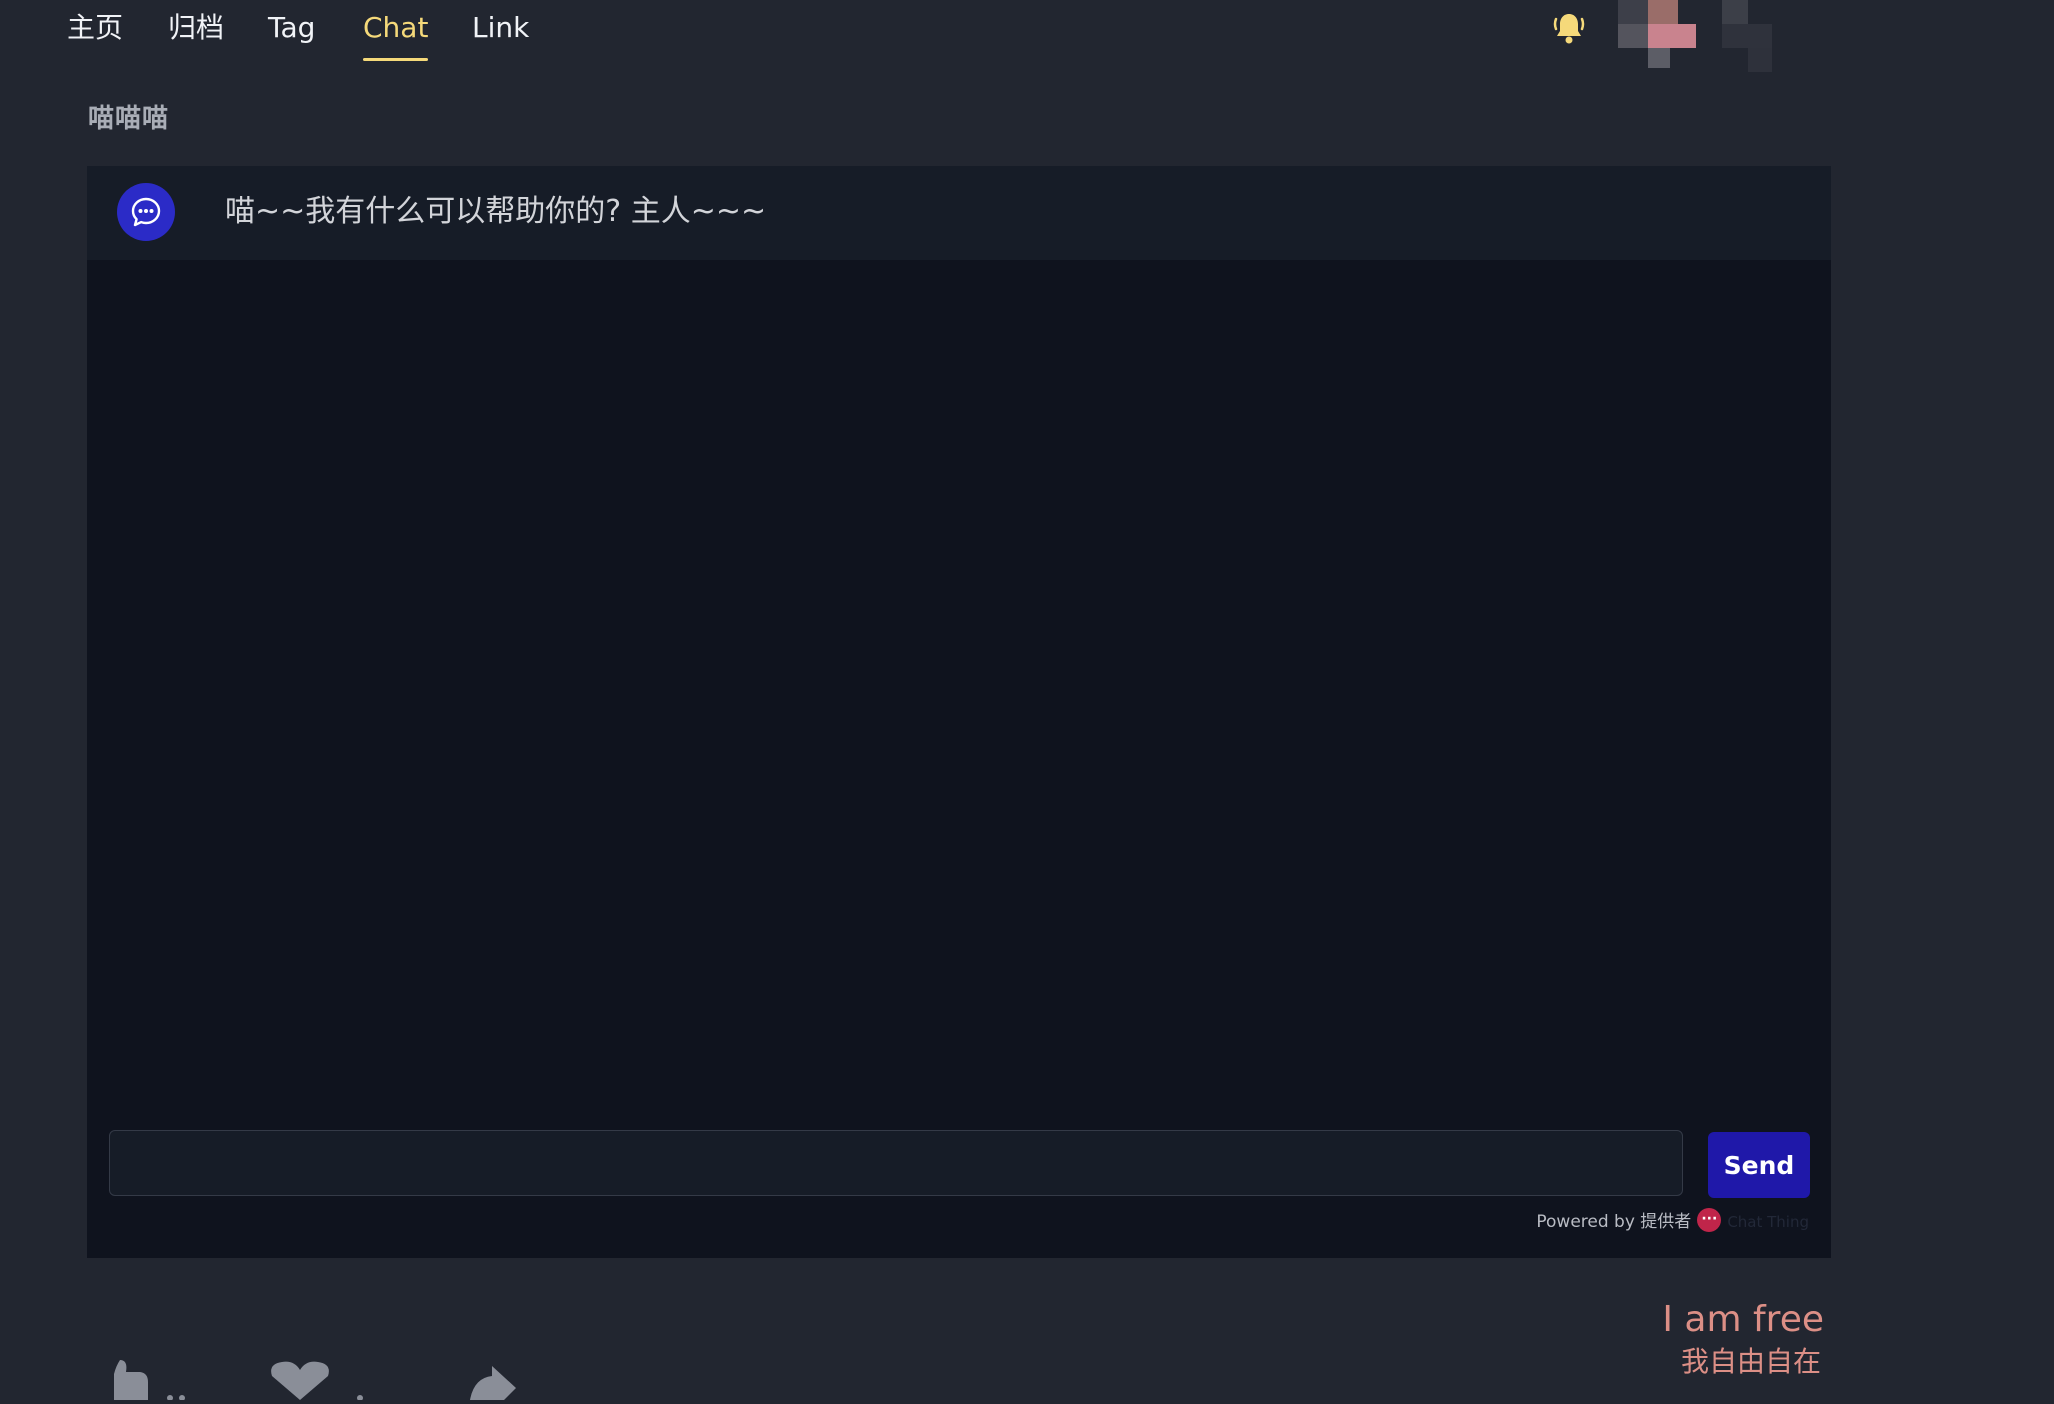  Describe the element at coordinates (1569, 28) in the screenshot. I see `bell-icon` at that location.